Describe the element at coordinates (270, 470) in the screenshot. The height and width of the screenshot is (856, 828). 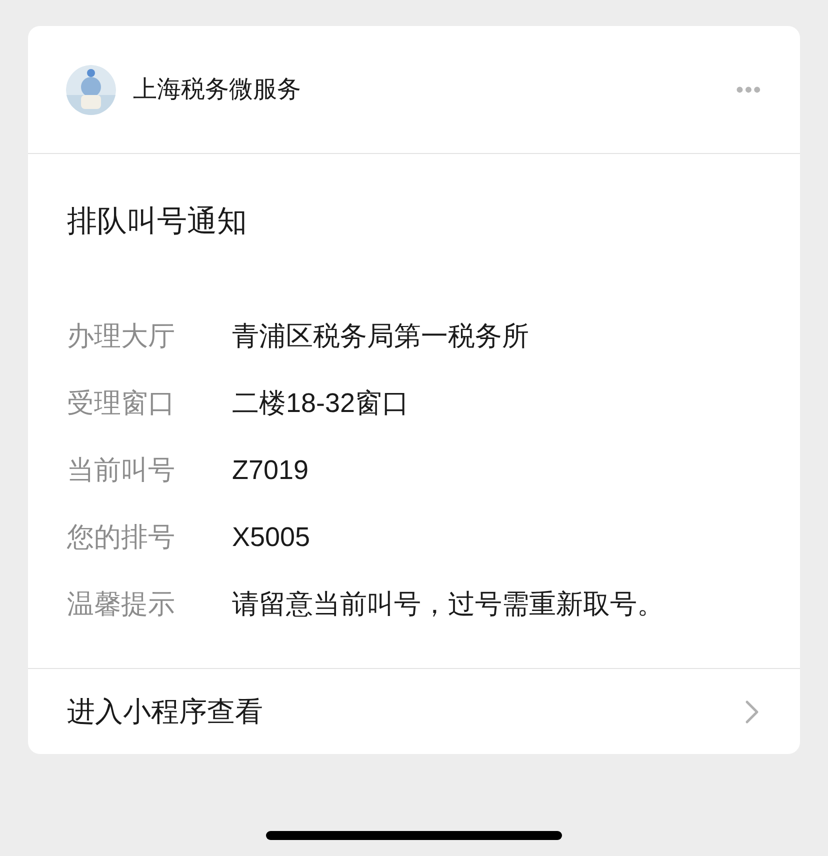
I see `field-value: Z7019` at that location.